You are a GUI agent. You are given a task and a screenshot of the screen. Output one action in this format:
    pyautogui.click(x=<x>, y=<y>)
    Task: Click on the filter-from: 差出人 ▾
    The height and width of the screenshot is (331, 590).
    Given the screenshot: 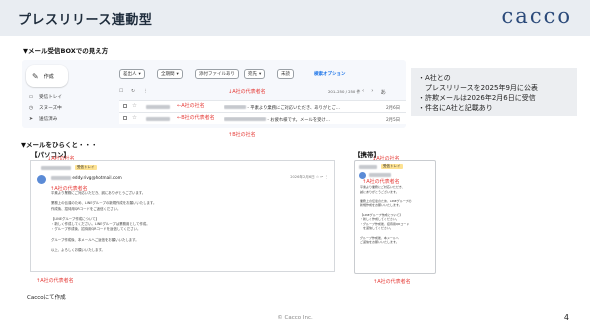 What is the action you would take?
    pyautogui.click(x=132, y=74)
    